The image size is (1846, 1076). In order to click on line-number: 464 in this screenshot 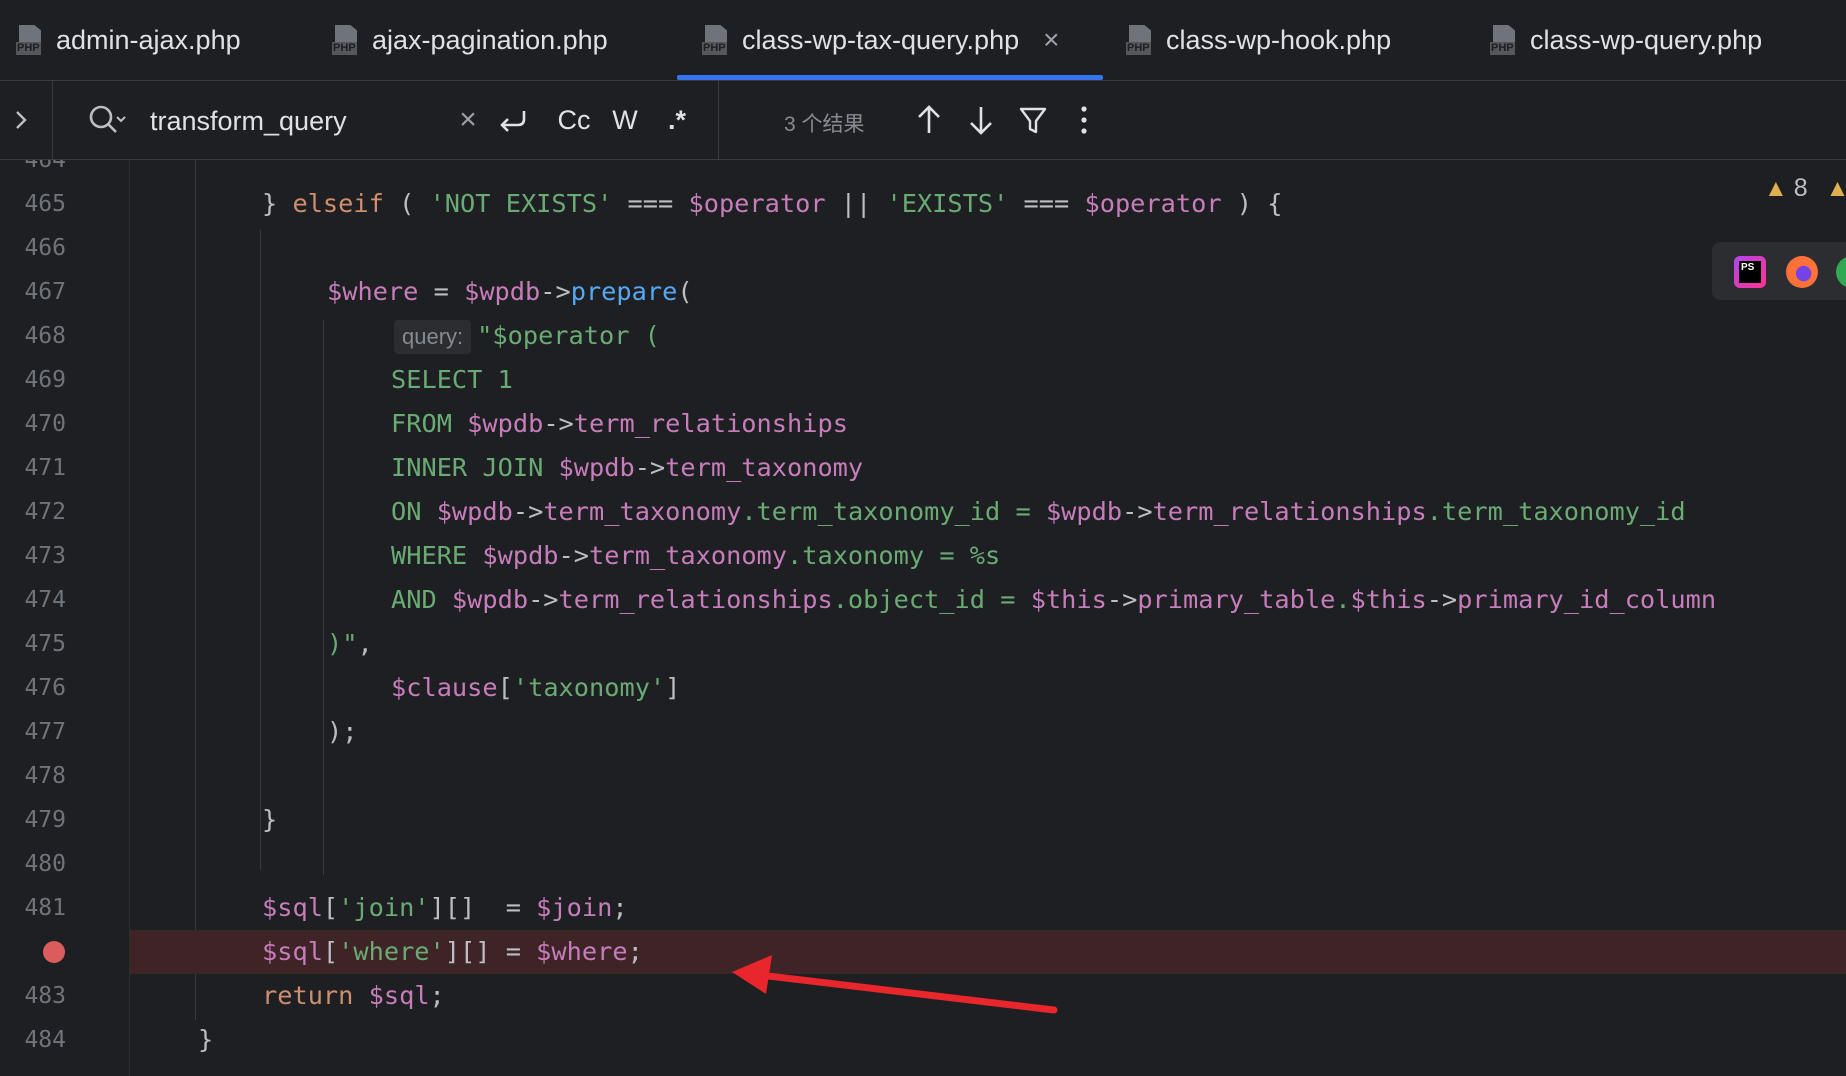, I will do `click(45, 166)`.